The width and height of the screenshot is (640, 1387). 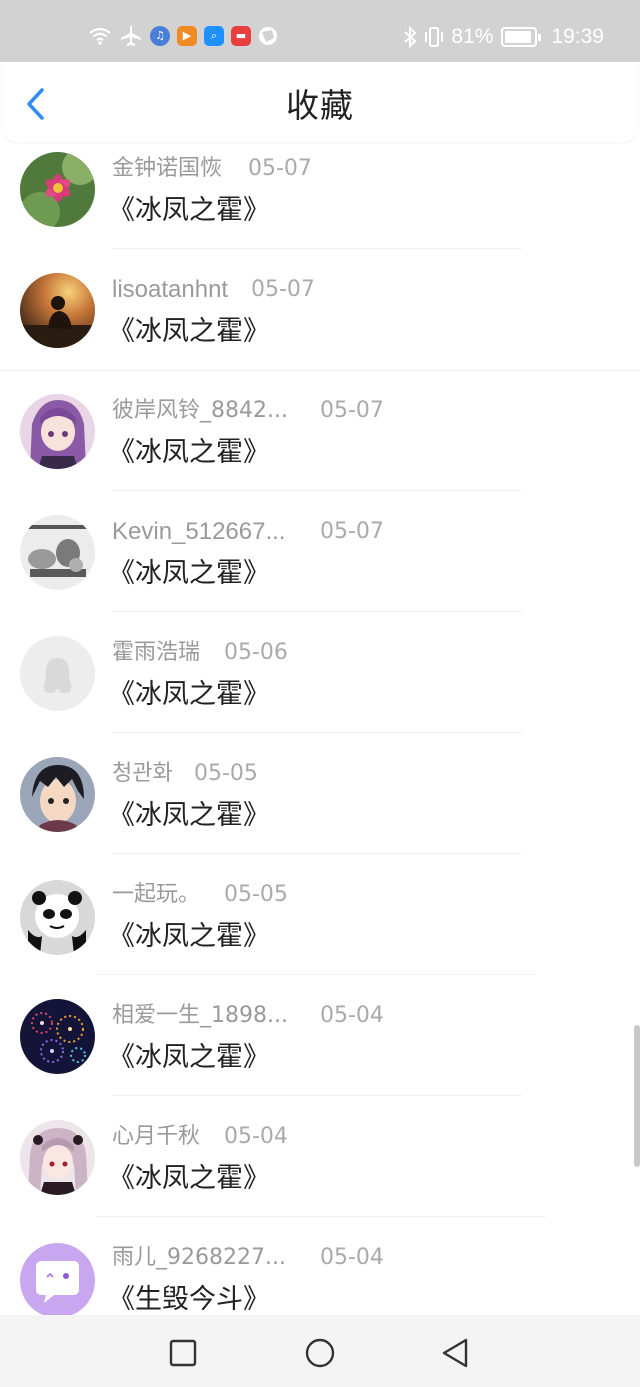 I want to click on list-item: 心月千秋 05-04 《冰凤之霍》, so click(x=320, y=1170).